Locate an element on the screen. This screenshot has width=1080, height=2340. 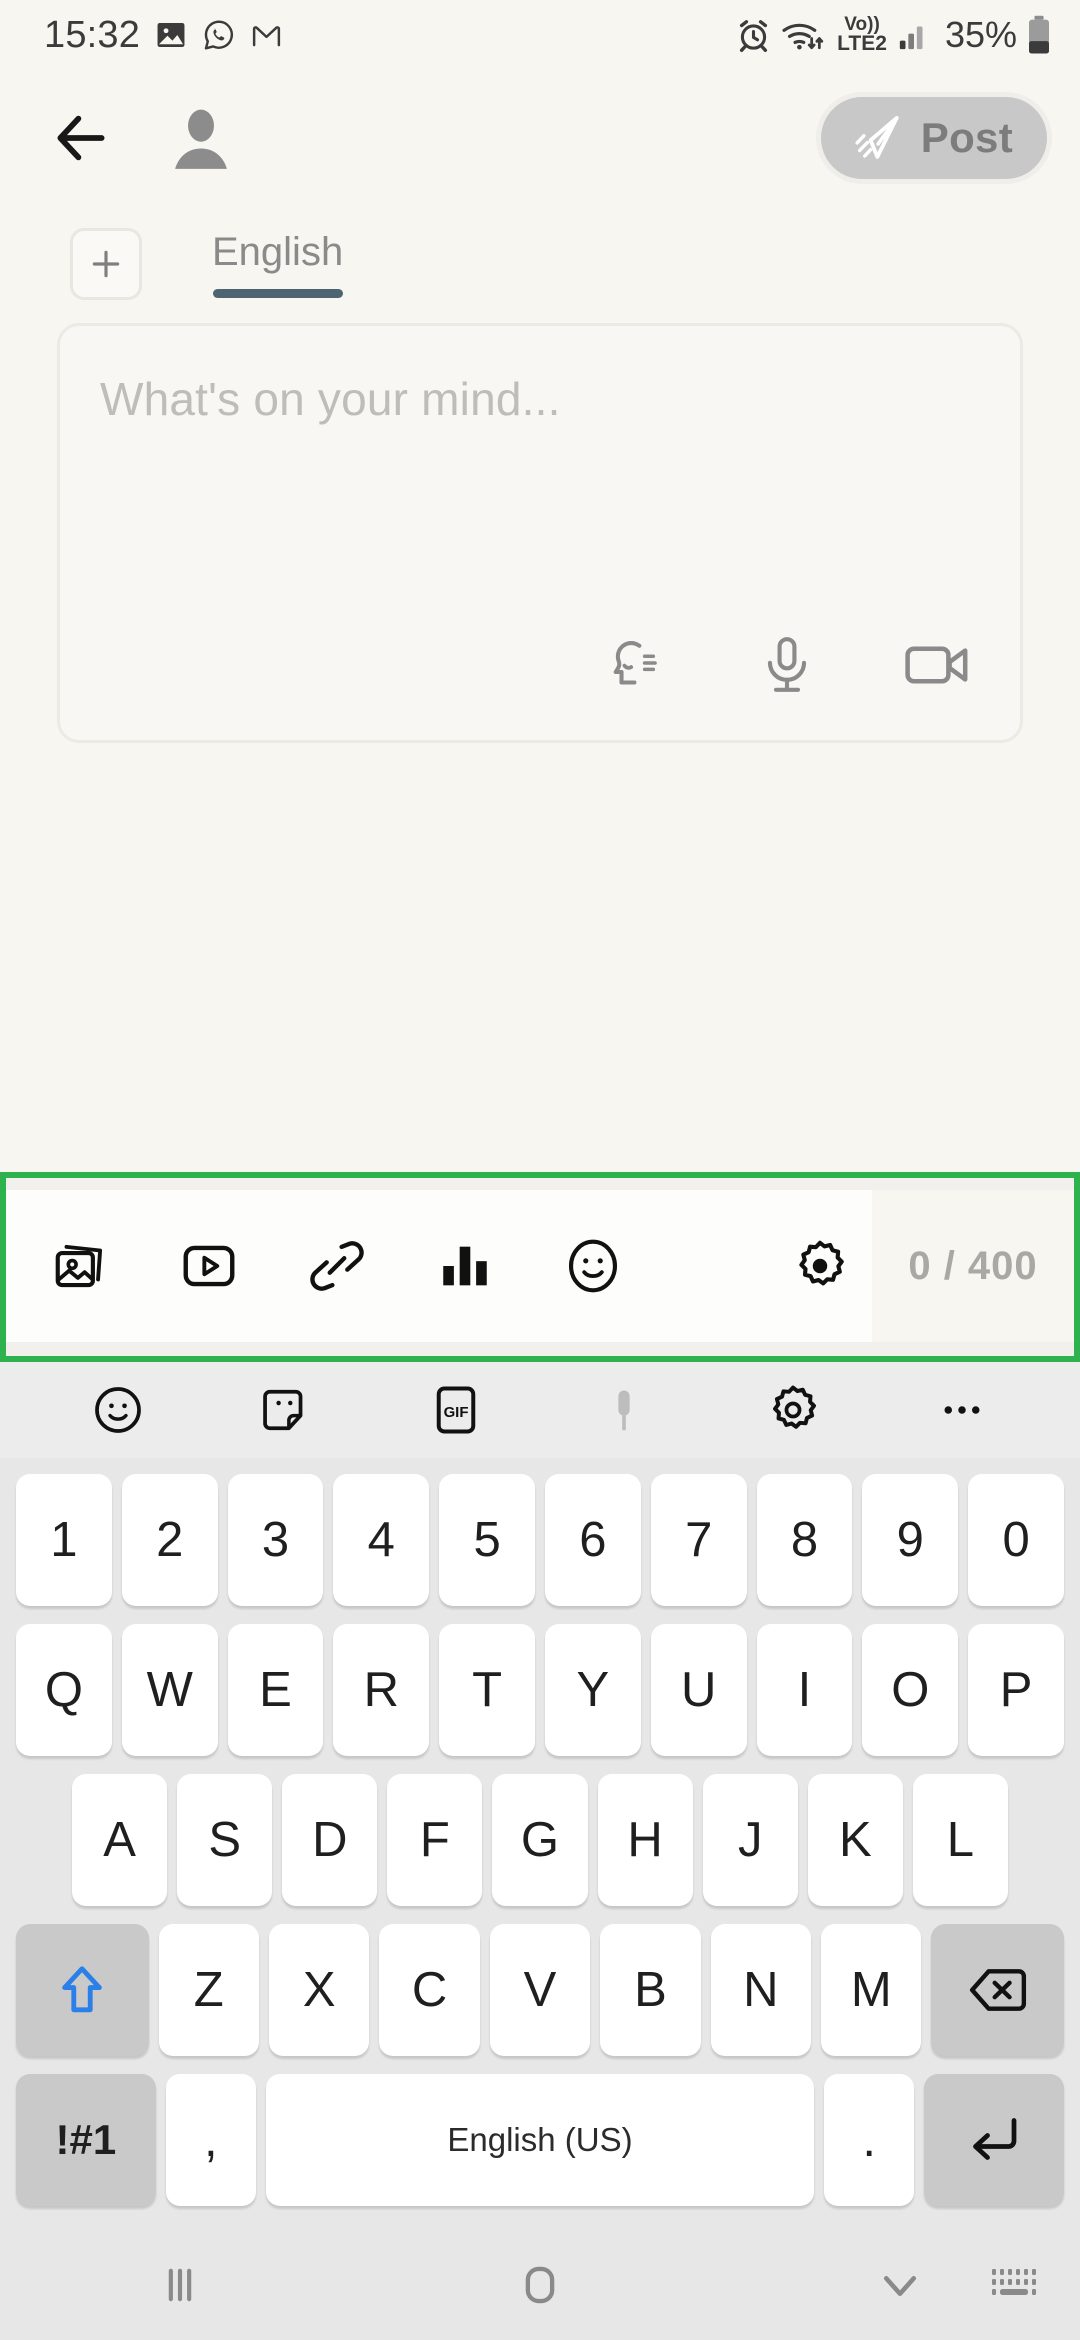
enter-key is located at coordinates (994, 2140).